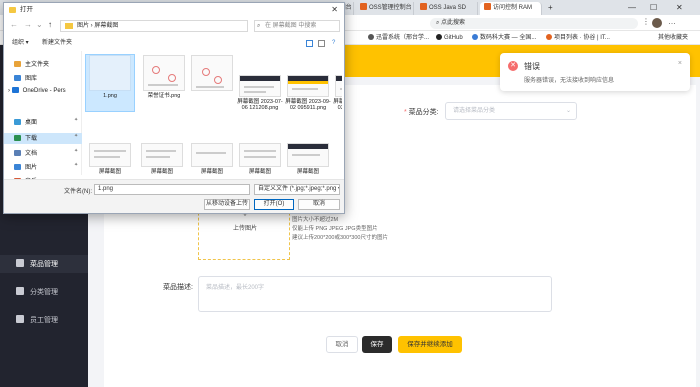 The image size is (700, 387). What do you see at coordinates (25, 152) in the screenshot?
I see `nav-item-documents: 文档` at bounding box center [25, 152].